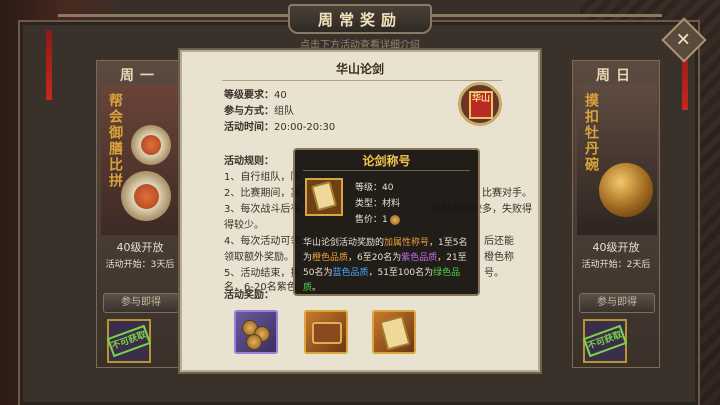 This screenshot has height=405, width=720. I want to click on rule-line: 4、每次活动可领, so click(262, 241).